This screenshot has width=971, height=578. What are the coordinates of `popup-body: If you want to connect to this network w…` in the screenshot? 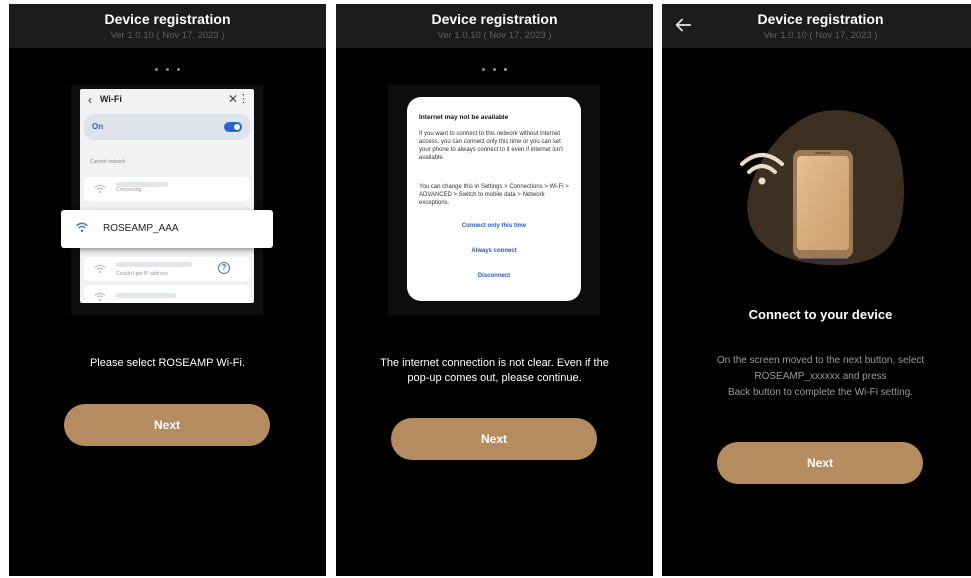 It's located at (491, 146).